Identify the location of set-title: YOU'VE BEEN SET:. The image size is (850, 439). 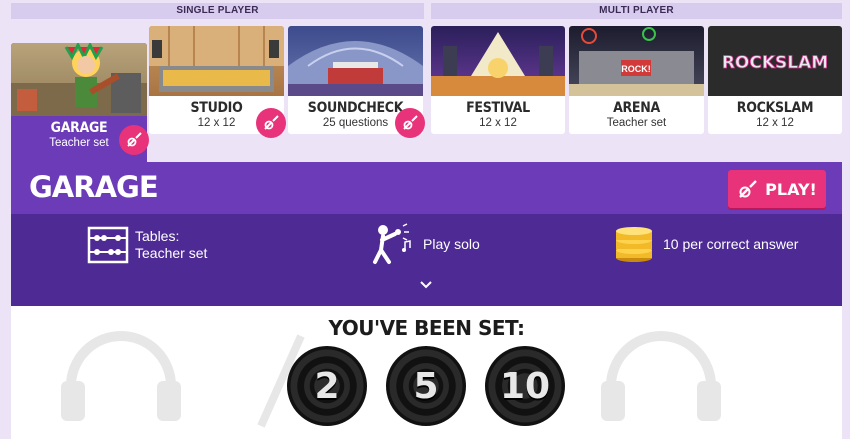
(426, 328).